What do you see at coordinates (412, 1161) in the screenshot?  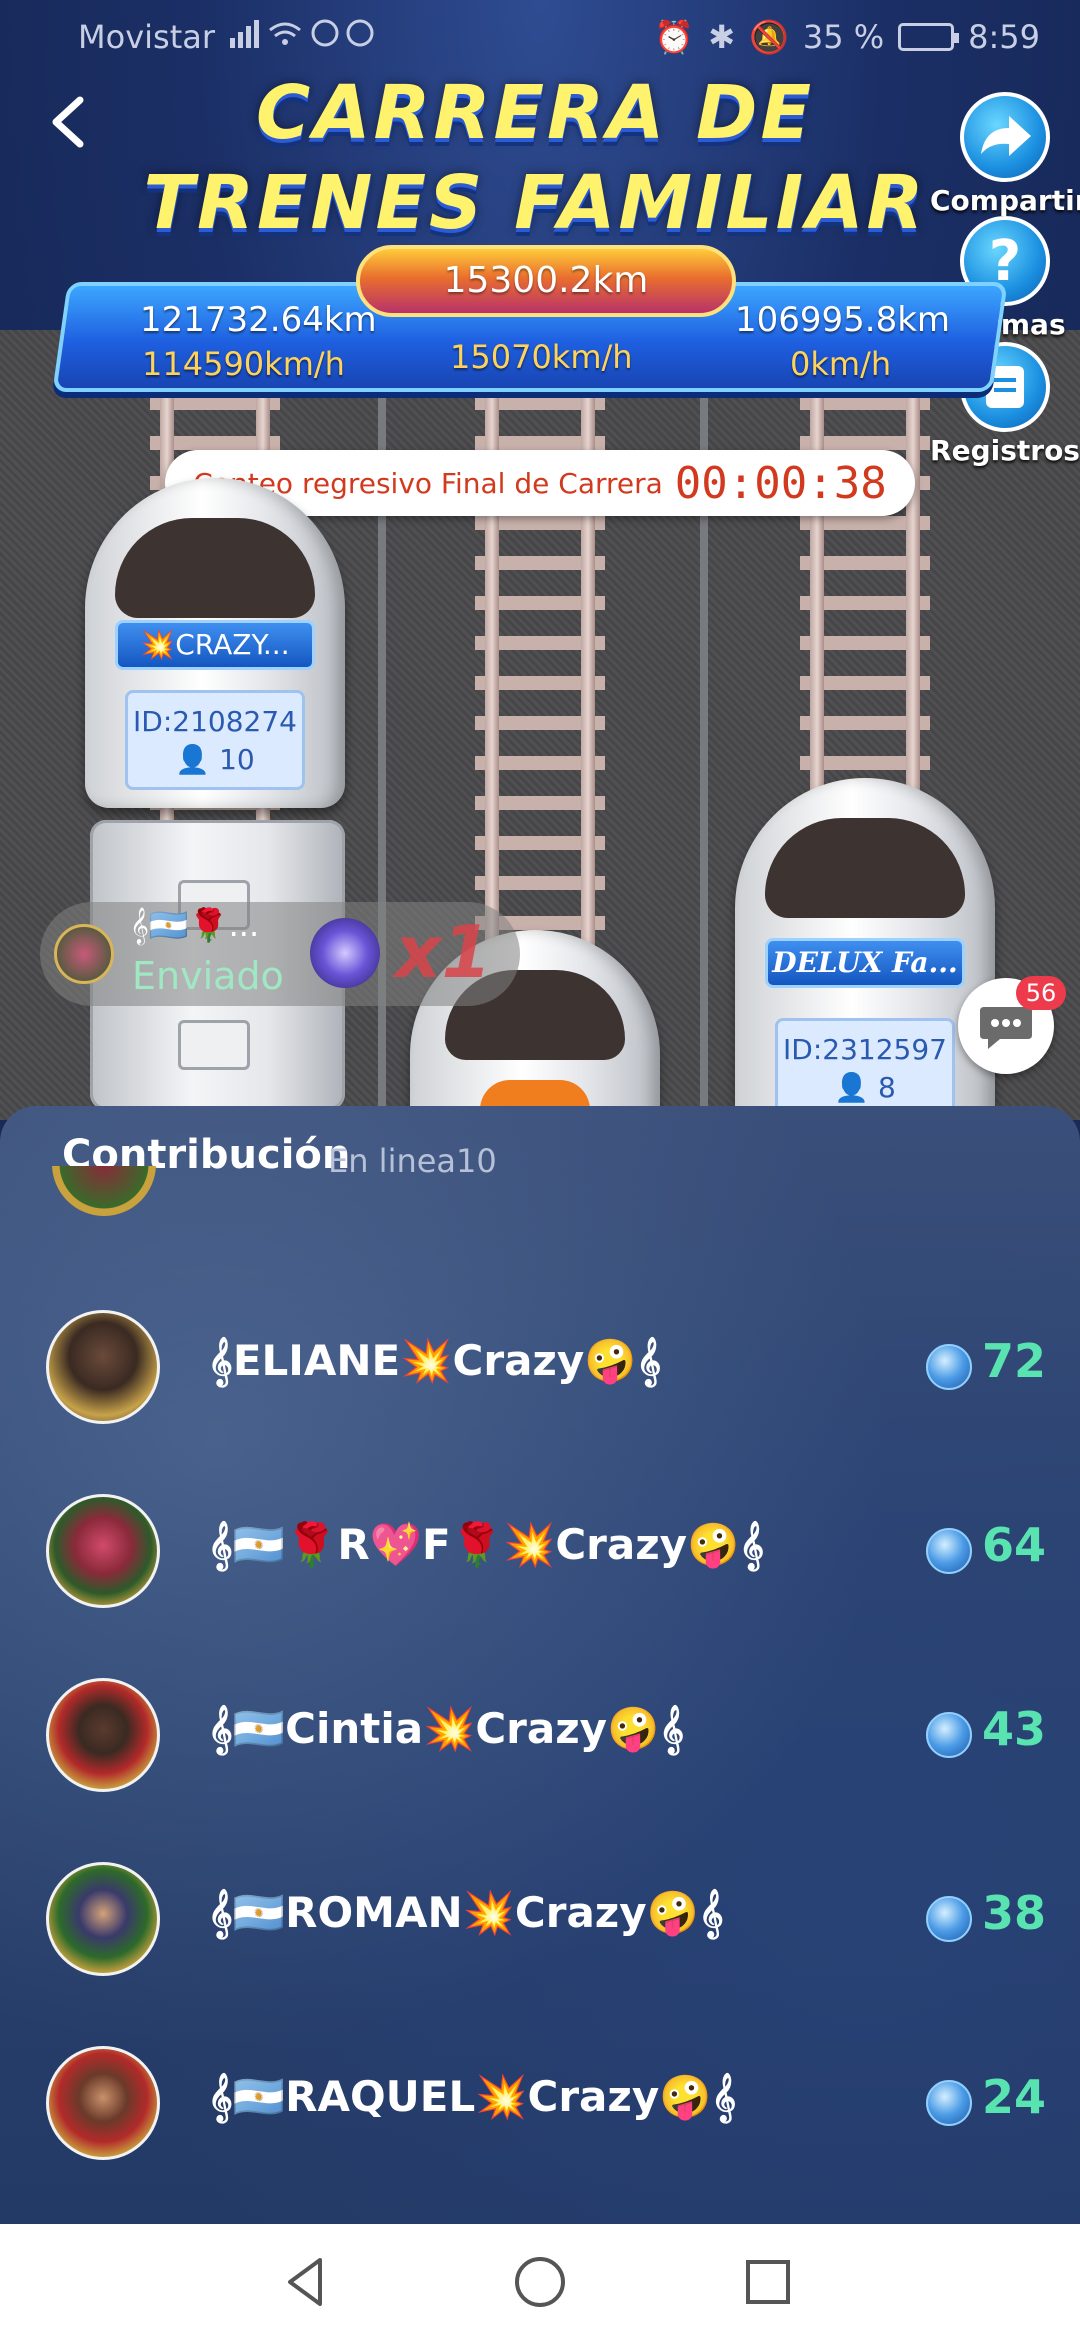 I see `online-count: En linea10` at bounding box center [412, 1161].